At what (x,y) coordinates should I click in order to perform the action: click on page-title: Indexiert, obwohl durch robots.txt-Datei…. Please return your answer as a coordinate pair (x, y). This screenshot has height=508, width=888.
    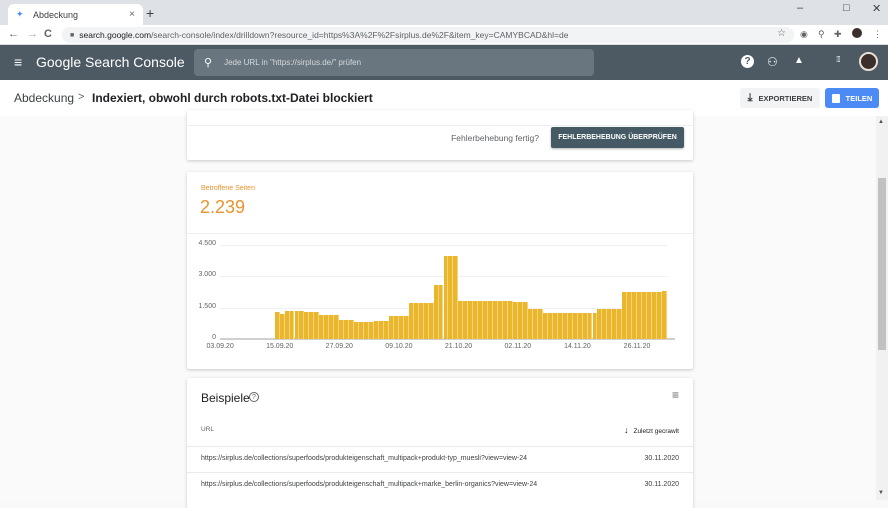
    Looking at the image, I should click on (232, 98).